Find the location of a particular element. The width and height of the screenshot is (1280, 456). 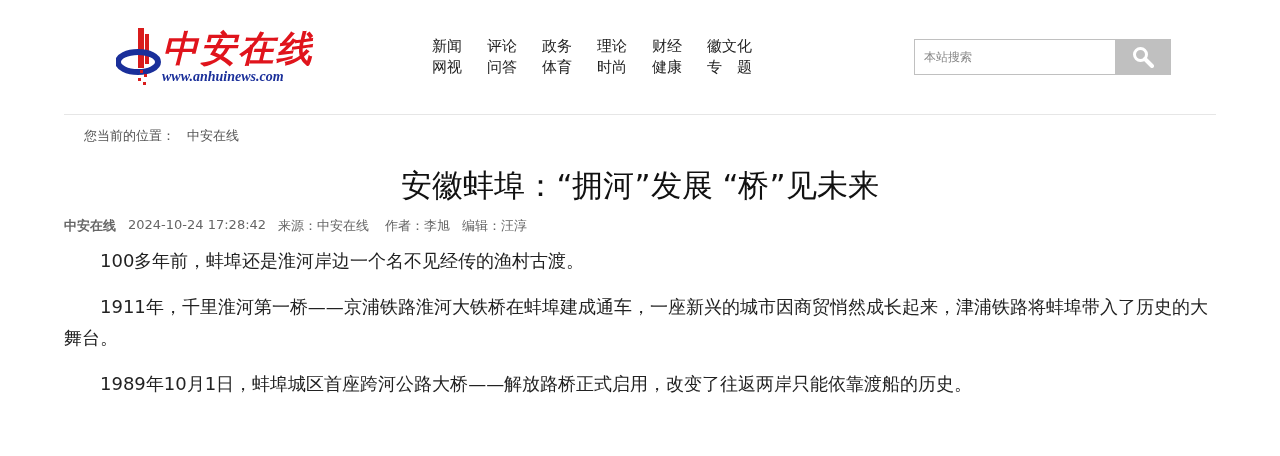

nav-link: 理论 is located at coordinates (624, 46).